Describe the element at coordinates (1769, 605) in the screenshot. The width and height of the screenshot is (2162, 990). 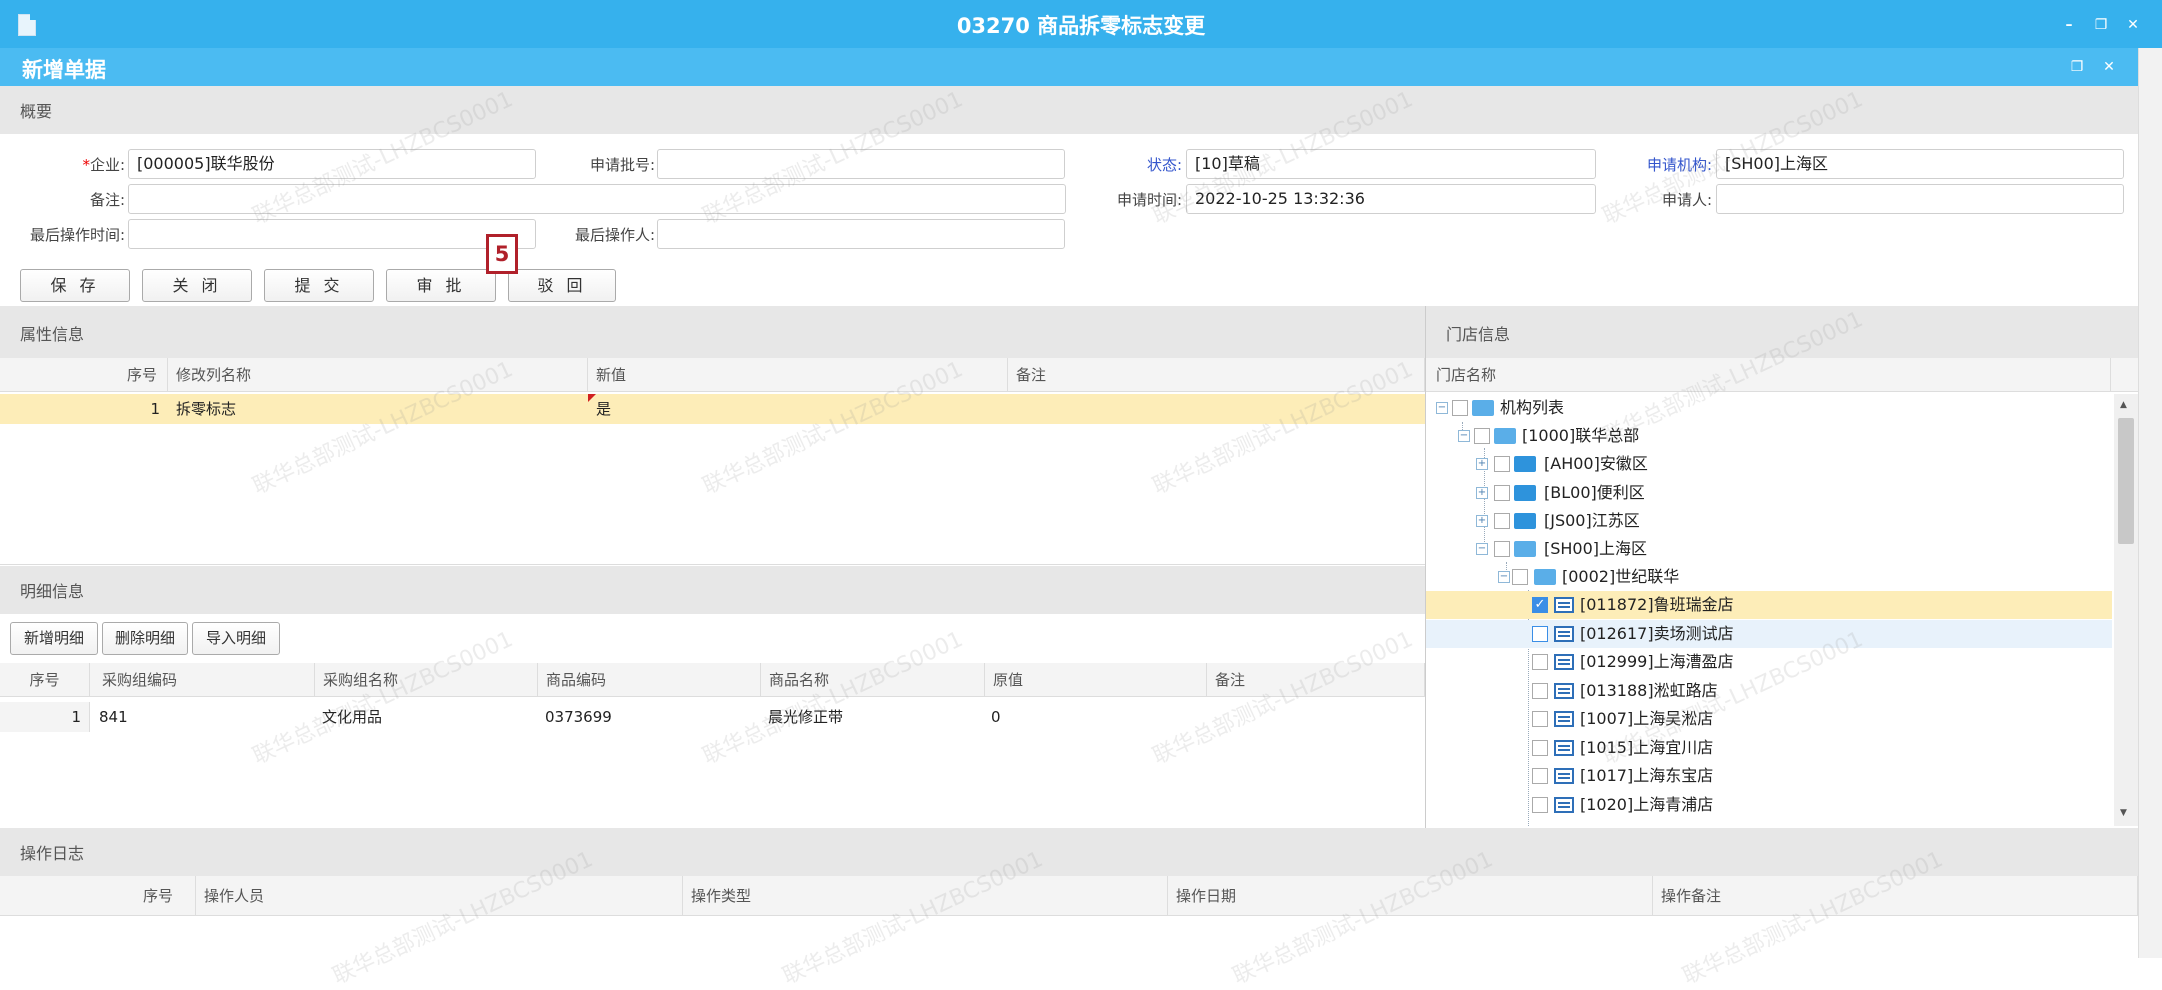
I see `tree-leaf-store: ✓ [011872]鲁班瑞金店` at that location.